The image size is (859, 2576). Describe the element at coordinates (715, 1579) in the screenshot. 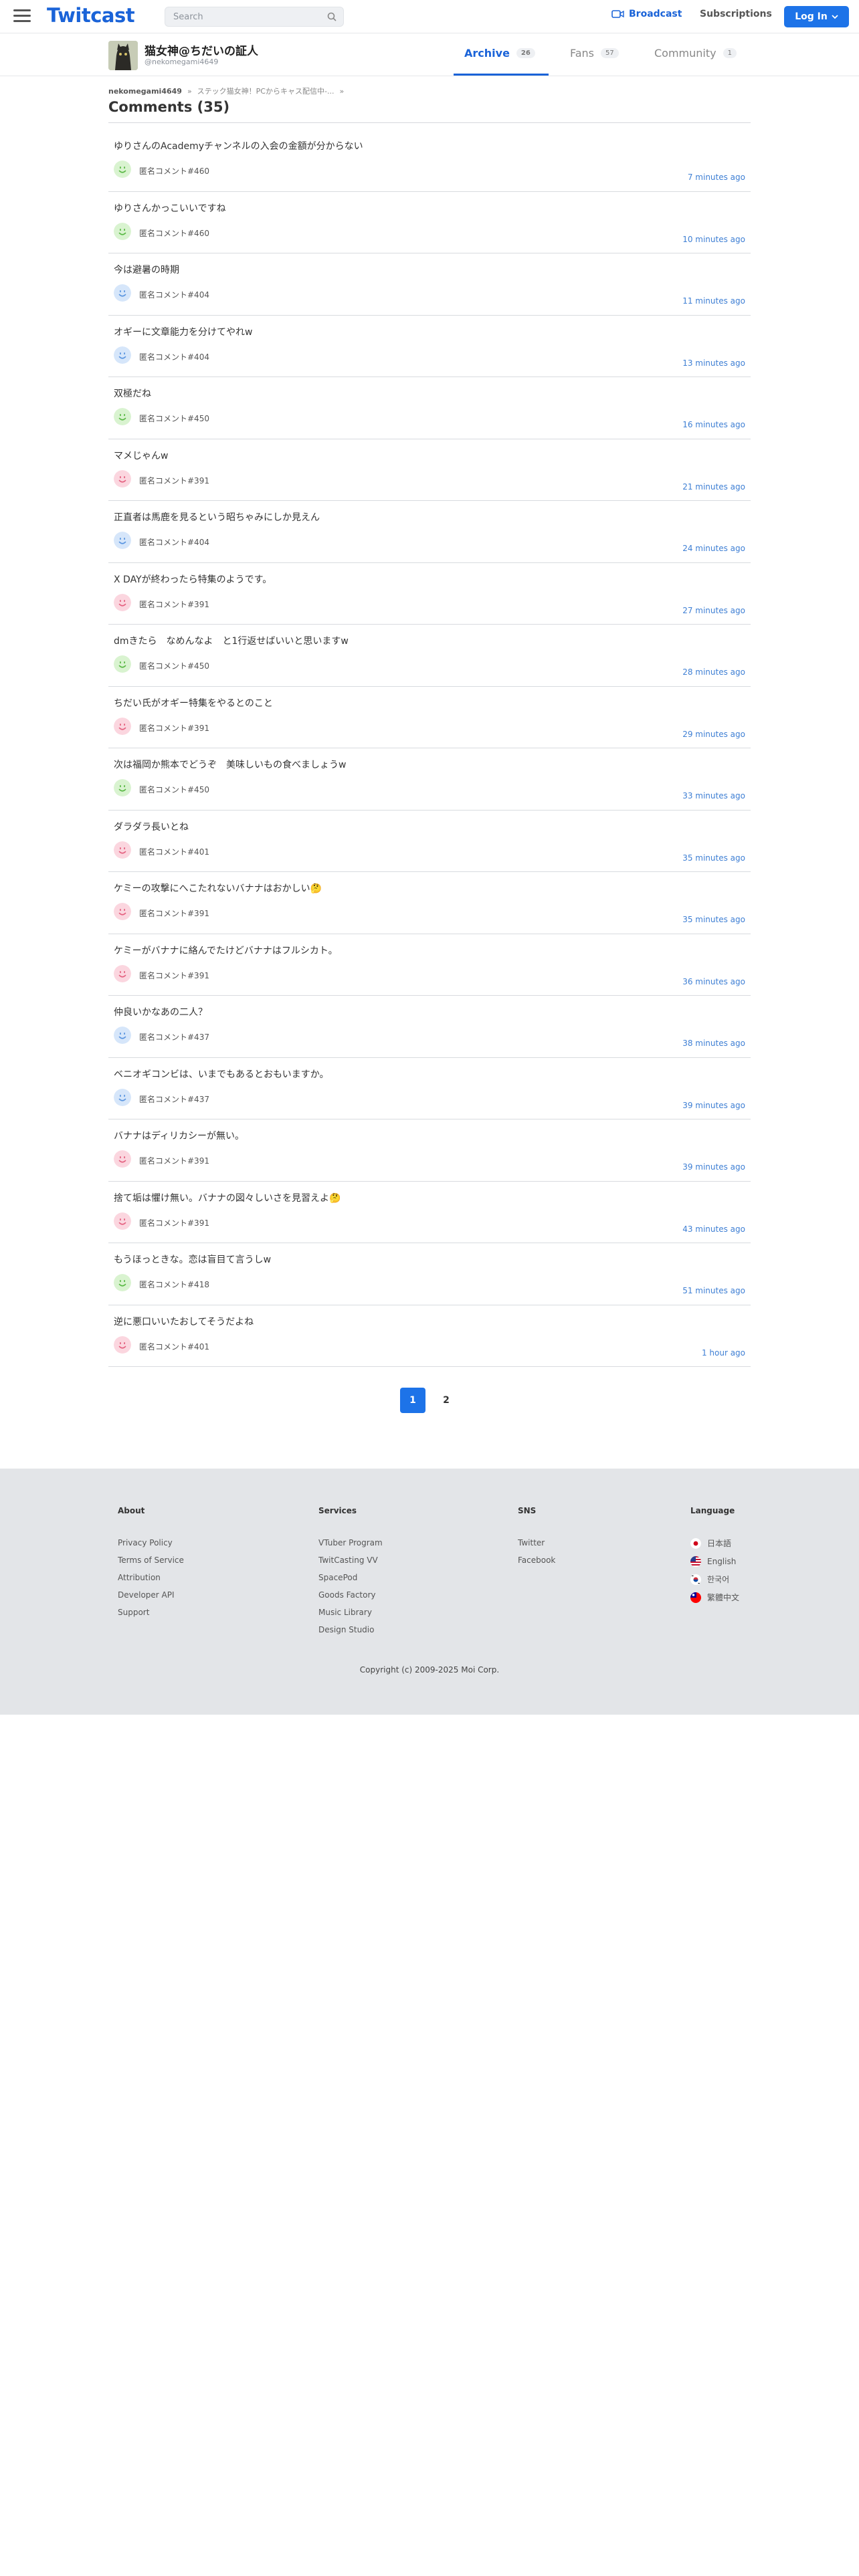

I see `language-option-ko: 한국어` at that location.